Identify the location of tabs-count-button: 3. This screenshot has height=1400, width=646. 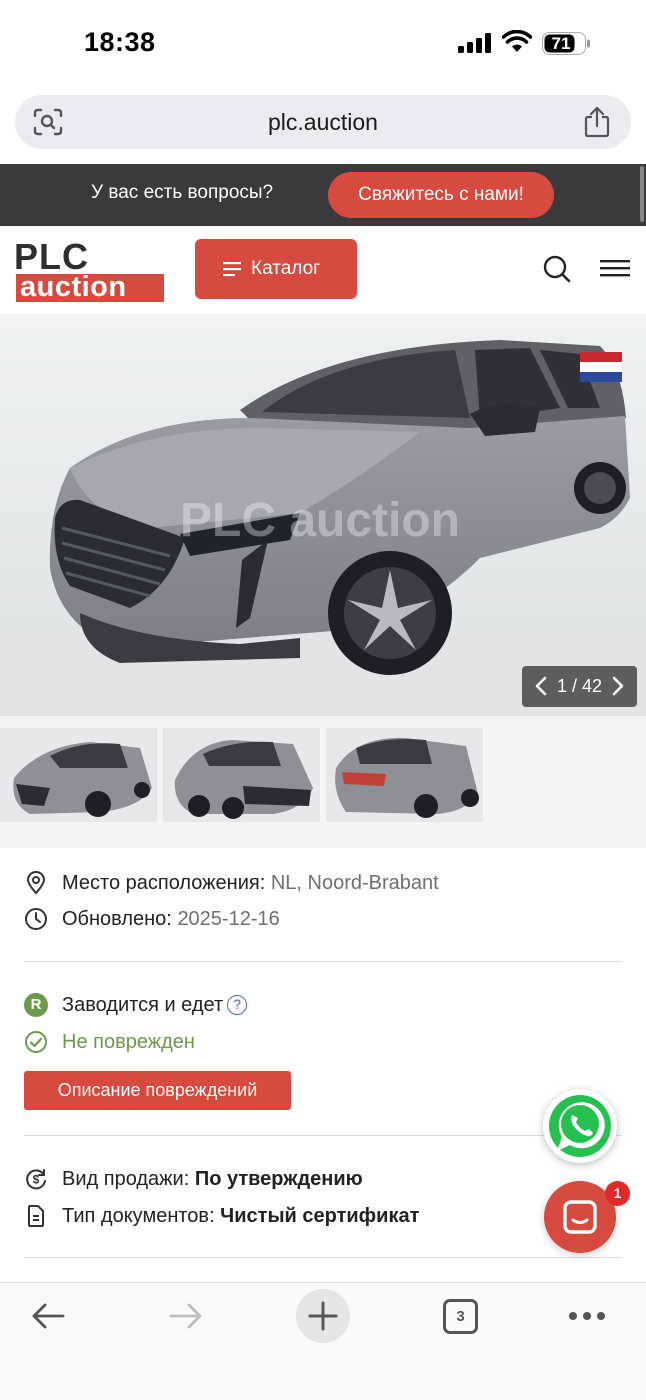
(460, 1316).